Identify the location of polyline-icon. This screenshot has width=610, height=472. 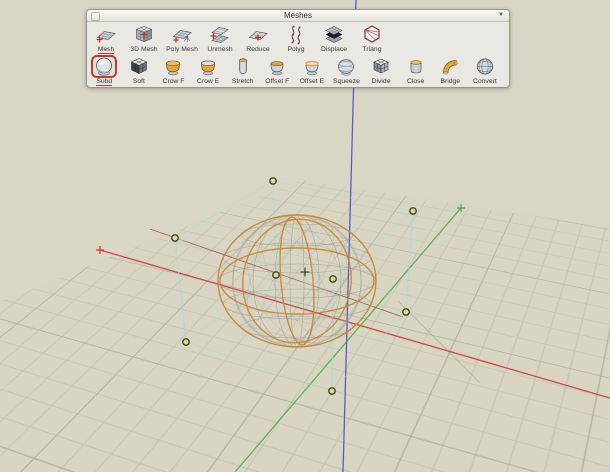
(296, 35).